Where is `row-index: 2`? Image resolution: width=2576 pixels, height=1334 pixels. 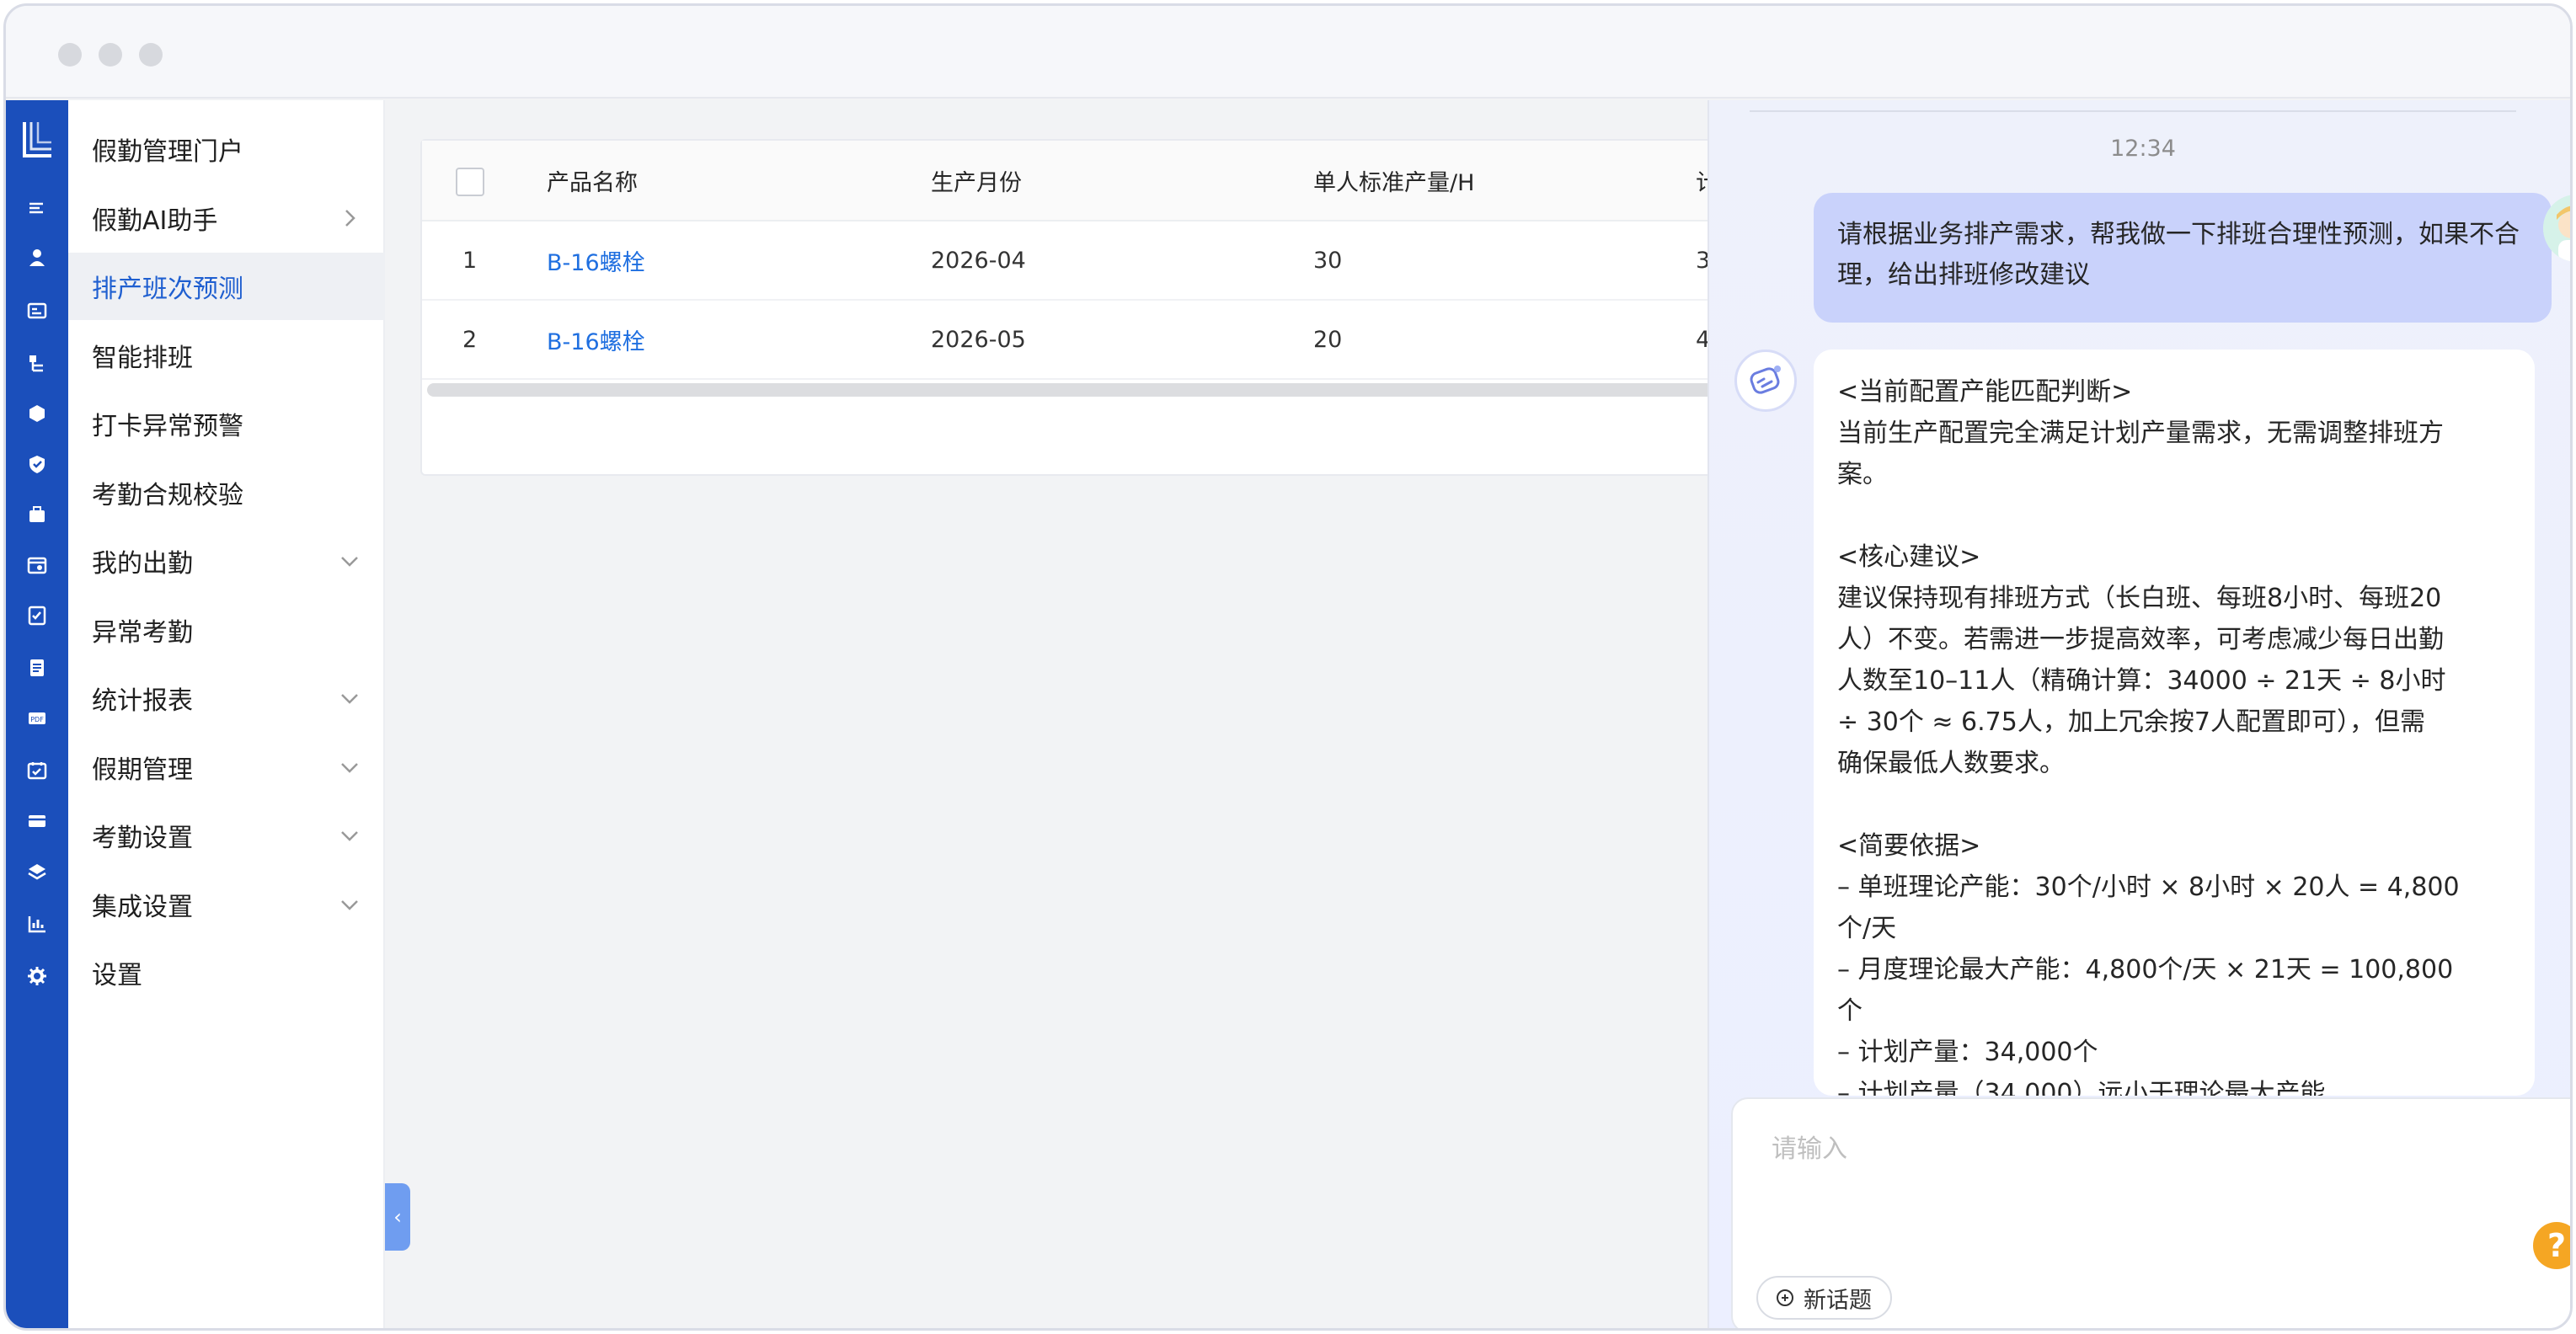
row-index: 2 is located at coordinates (470, 339).